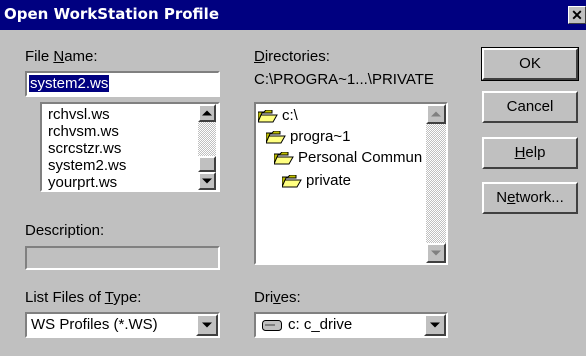 Image resolution: width=586 pixels, height=356 pixels. Describe the element at coordinates (293, 15) in the screenshot. I see `title-bar: Open WorkStation Profile ✕` at that location.